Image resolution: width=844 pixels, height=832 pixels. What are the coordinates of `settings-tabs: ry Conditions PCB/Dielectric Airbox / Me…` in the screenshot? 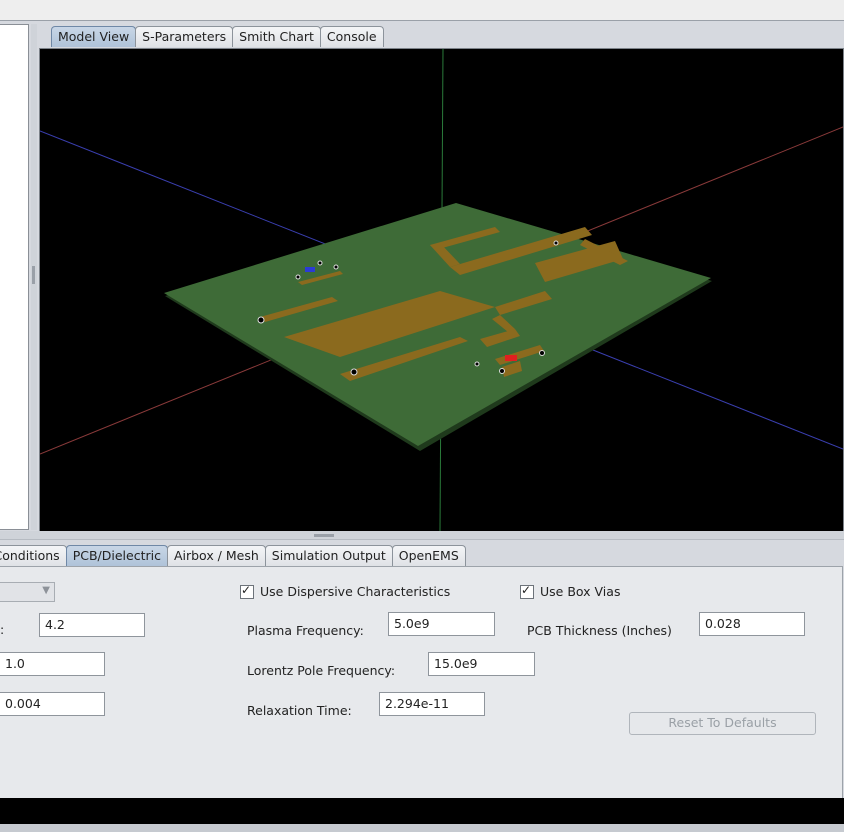 It's located at (233, 556).